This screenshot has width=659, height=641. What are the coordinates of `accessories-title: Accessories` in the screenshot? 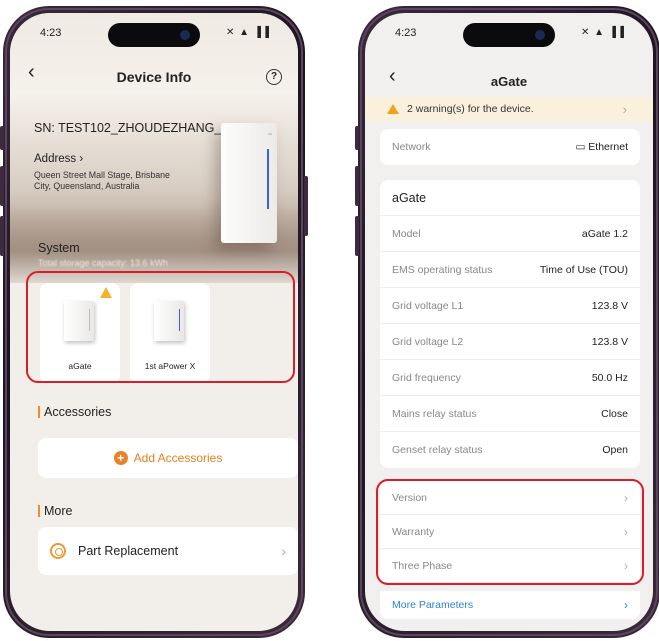 It's located at (74, 412).